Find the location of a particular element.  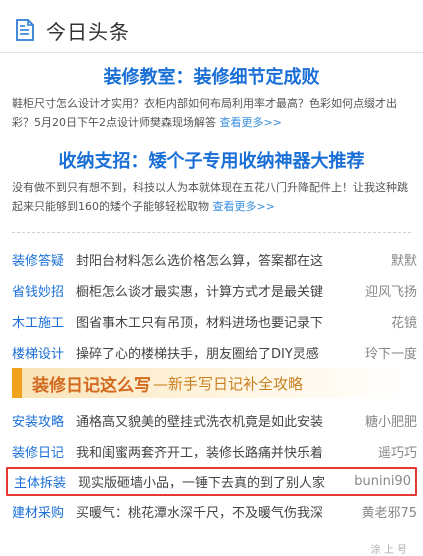

diary-banner: 装修日记这么写 —新手写日记补全攻略 is located at coordinates (211, 383).